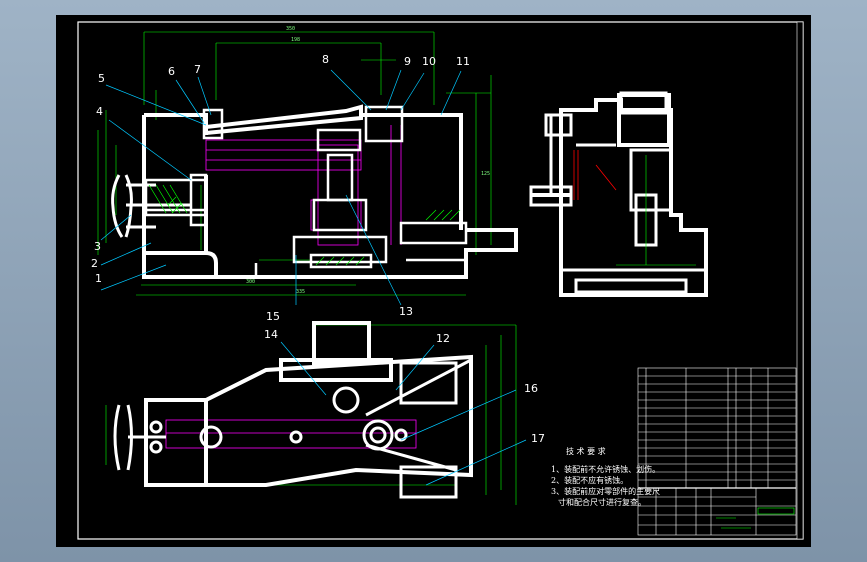 Image resolution: width=867 pixels, height=562 pixels. I want to click on callout-12: 12, so click(443, 338).